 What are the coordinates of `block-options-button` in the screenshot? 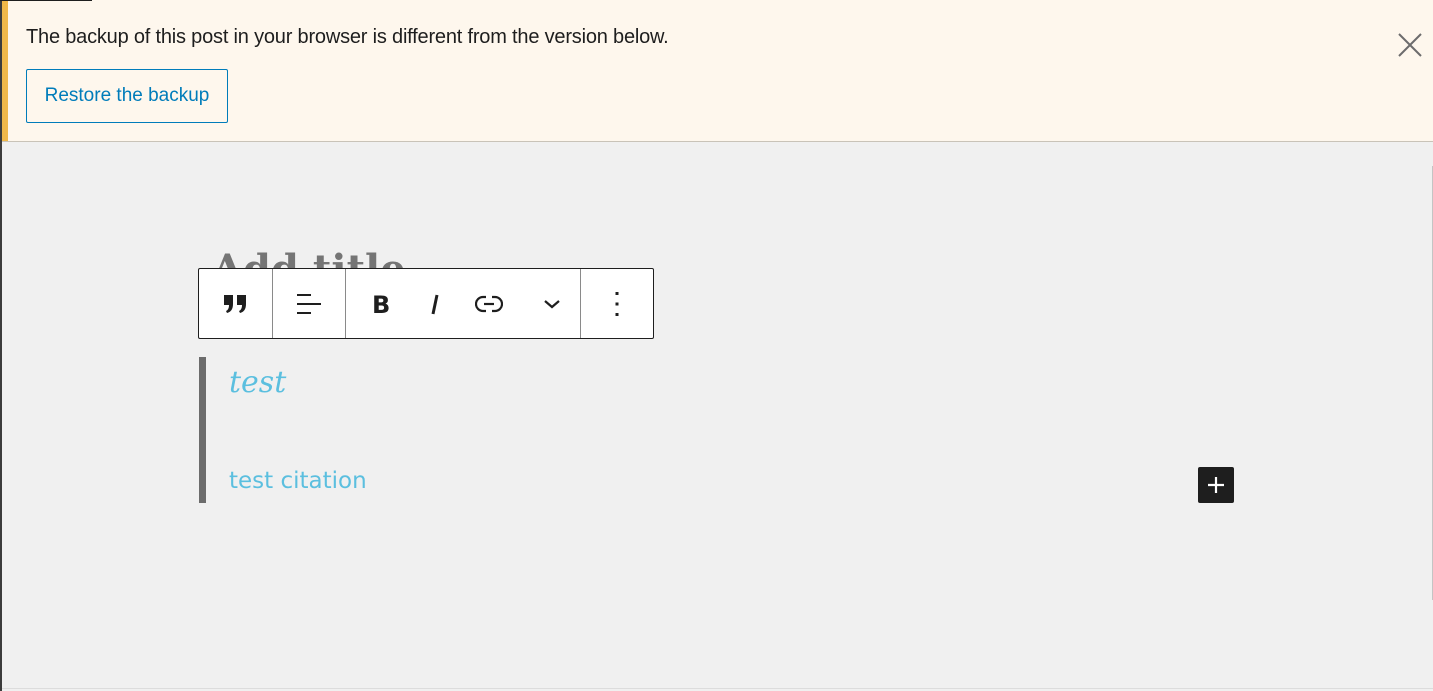 It's located at (617, 303).